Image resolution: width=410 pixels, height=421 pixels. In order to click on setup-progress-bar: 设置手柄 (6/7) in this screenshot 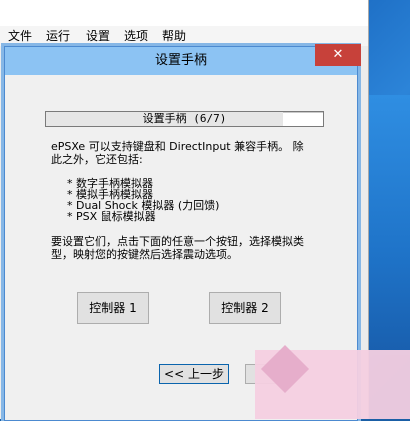, I will do `click(184, 119)`.